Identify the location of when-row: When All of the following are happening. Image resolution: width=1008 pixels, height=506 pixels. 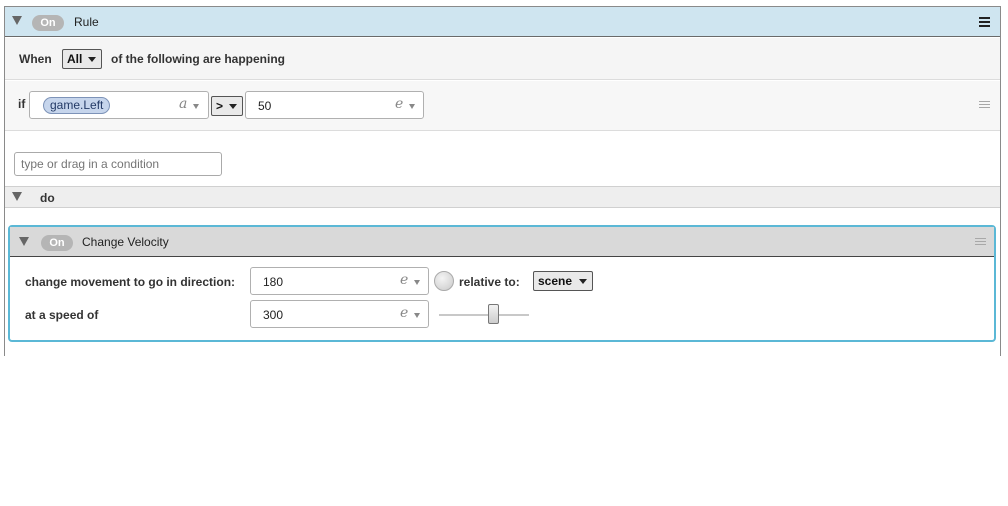
(502, 59).